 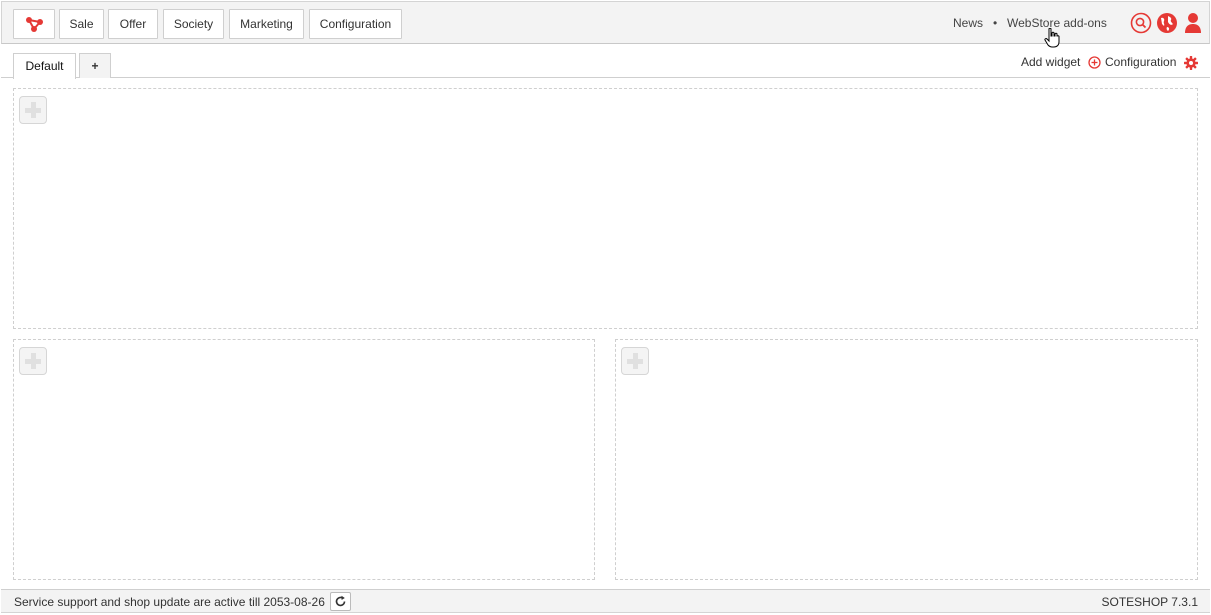 What do you see at coordinates (133, 24) in the screenshot?
I see `nav-offer-button: Offer` at bounding box center [133, 24].